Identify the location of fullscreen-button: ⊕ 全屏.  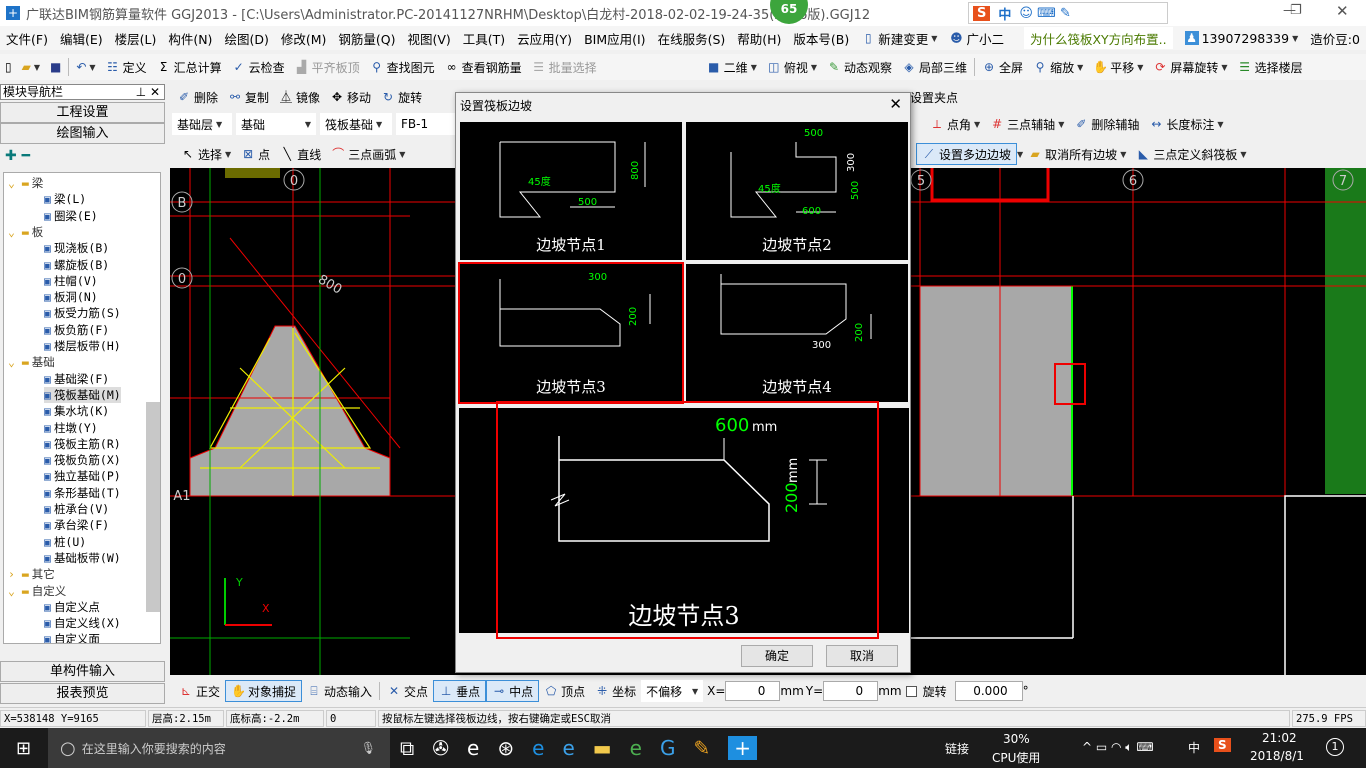
(1002, 67).